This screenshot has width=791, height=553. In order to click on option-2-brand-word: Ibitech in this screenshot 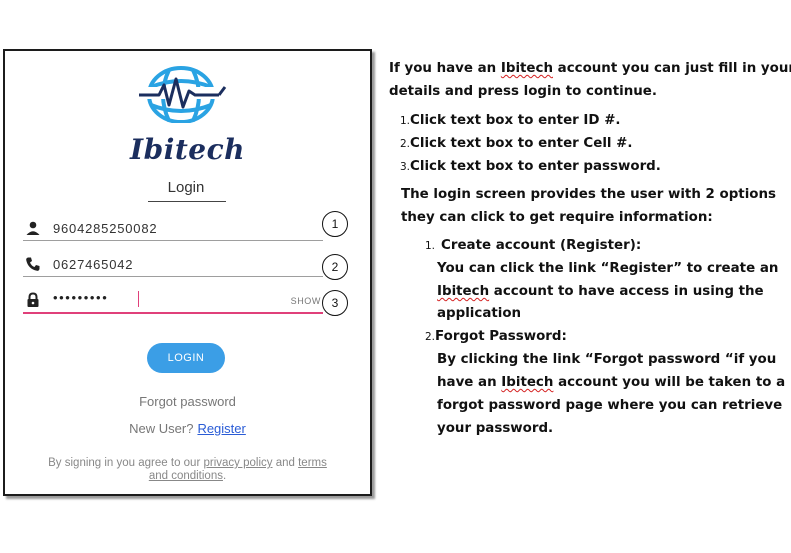, I will do `click(527, 382)`.